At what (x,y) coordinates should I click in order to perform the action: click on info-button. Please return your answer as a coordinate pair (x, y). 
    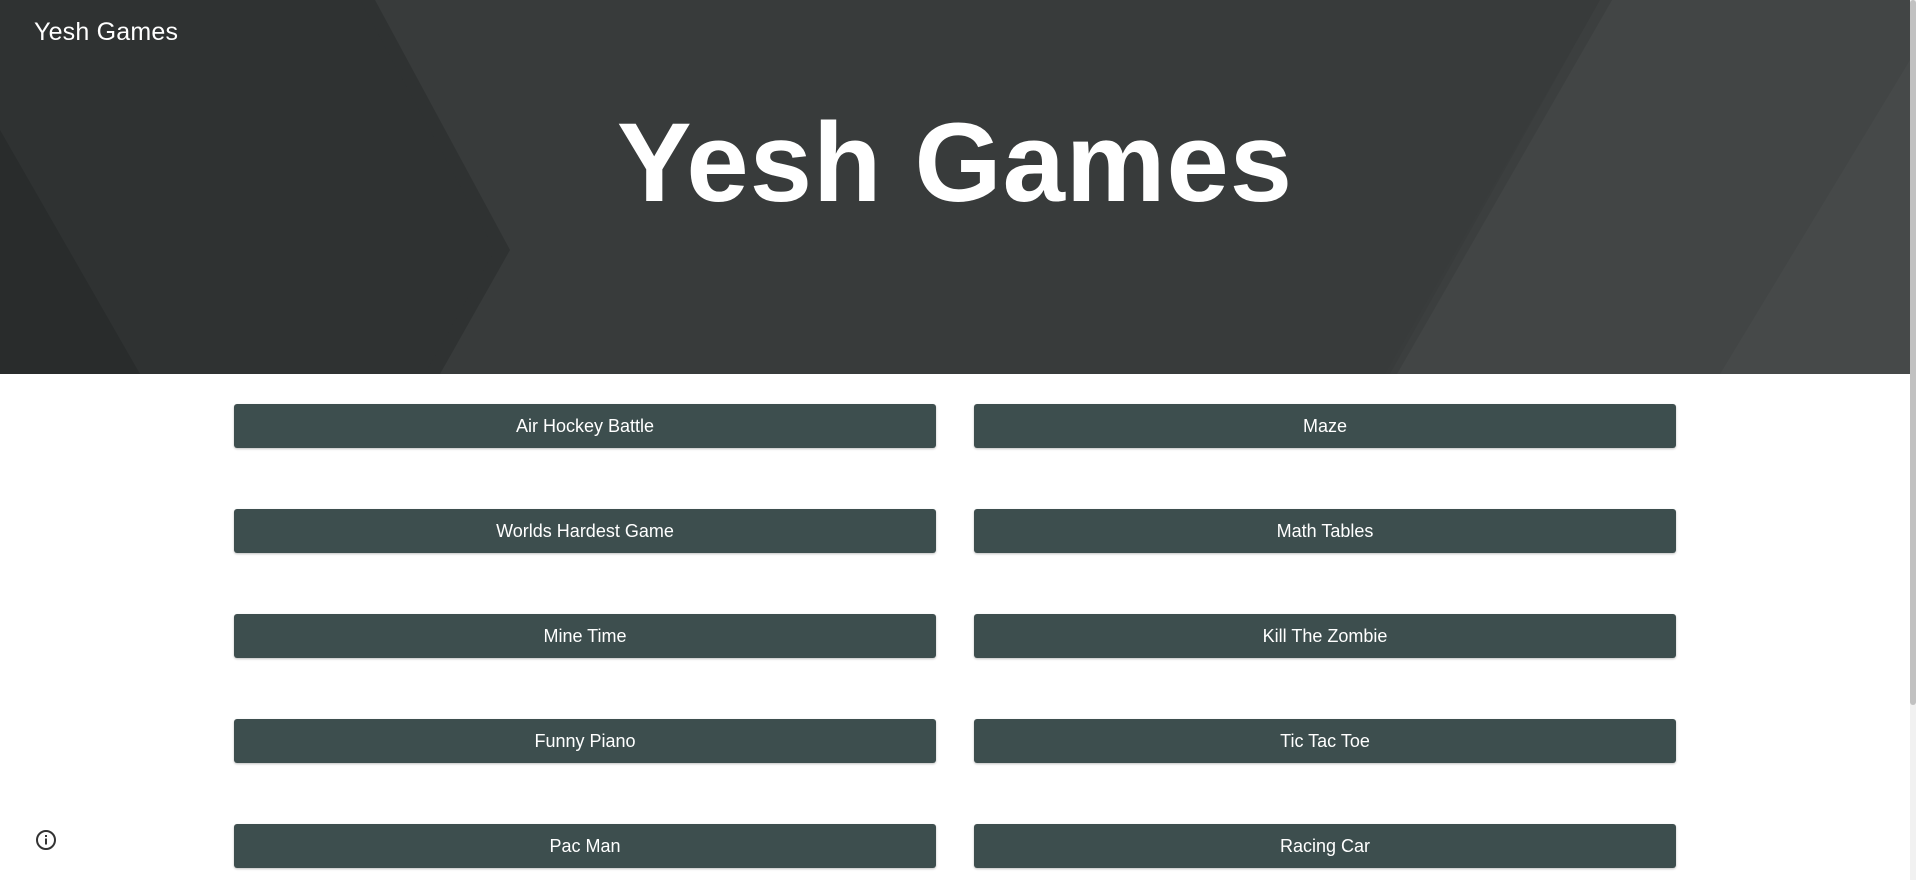
    Looking at the image, I should click on (46, 840).